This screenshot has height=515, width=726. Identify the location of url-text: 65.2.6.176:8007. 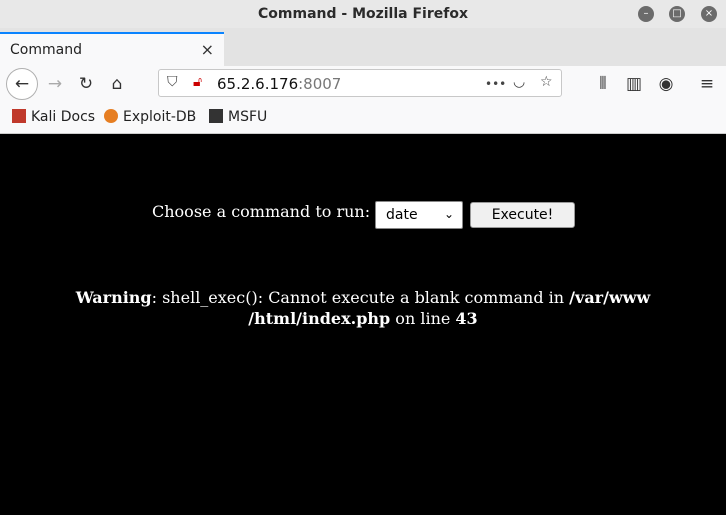
(279, 84).